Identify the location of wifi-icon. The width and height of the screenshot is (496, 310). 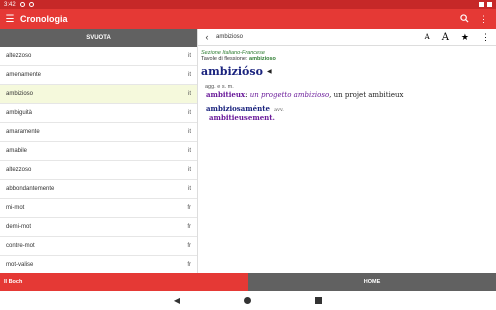
(481, 4).